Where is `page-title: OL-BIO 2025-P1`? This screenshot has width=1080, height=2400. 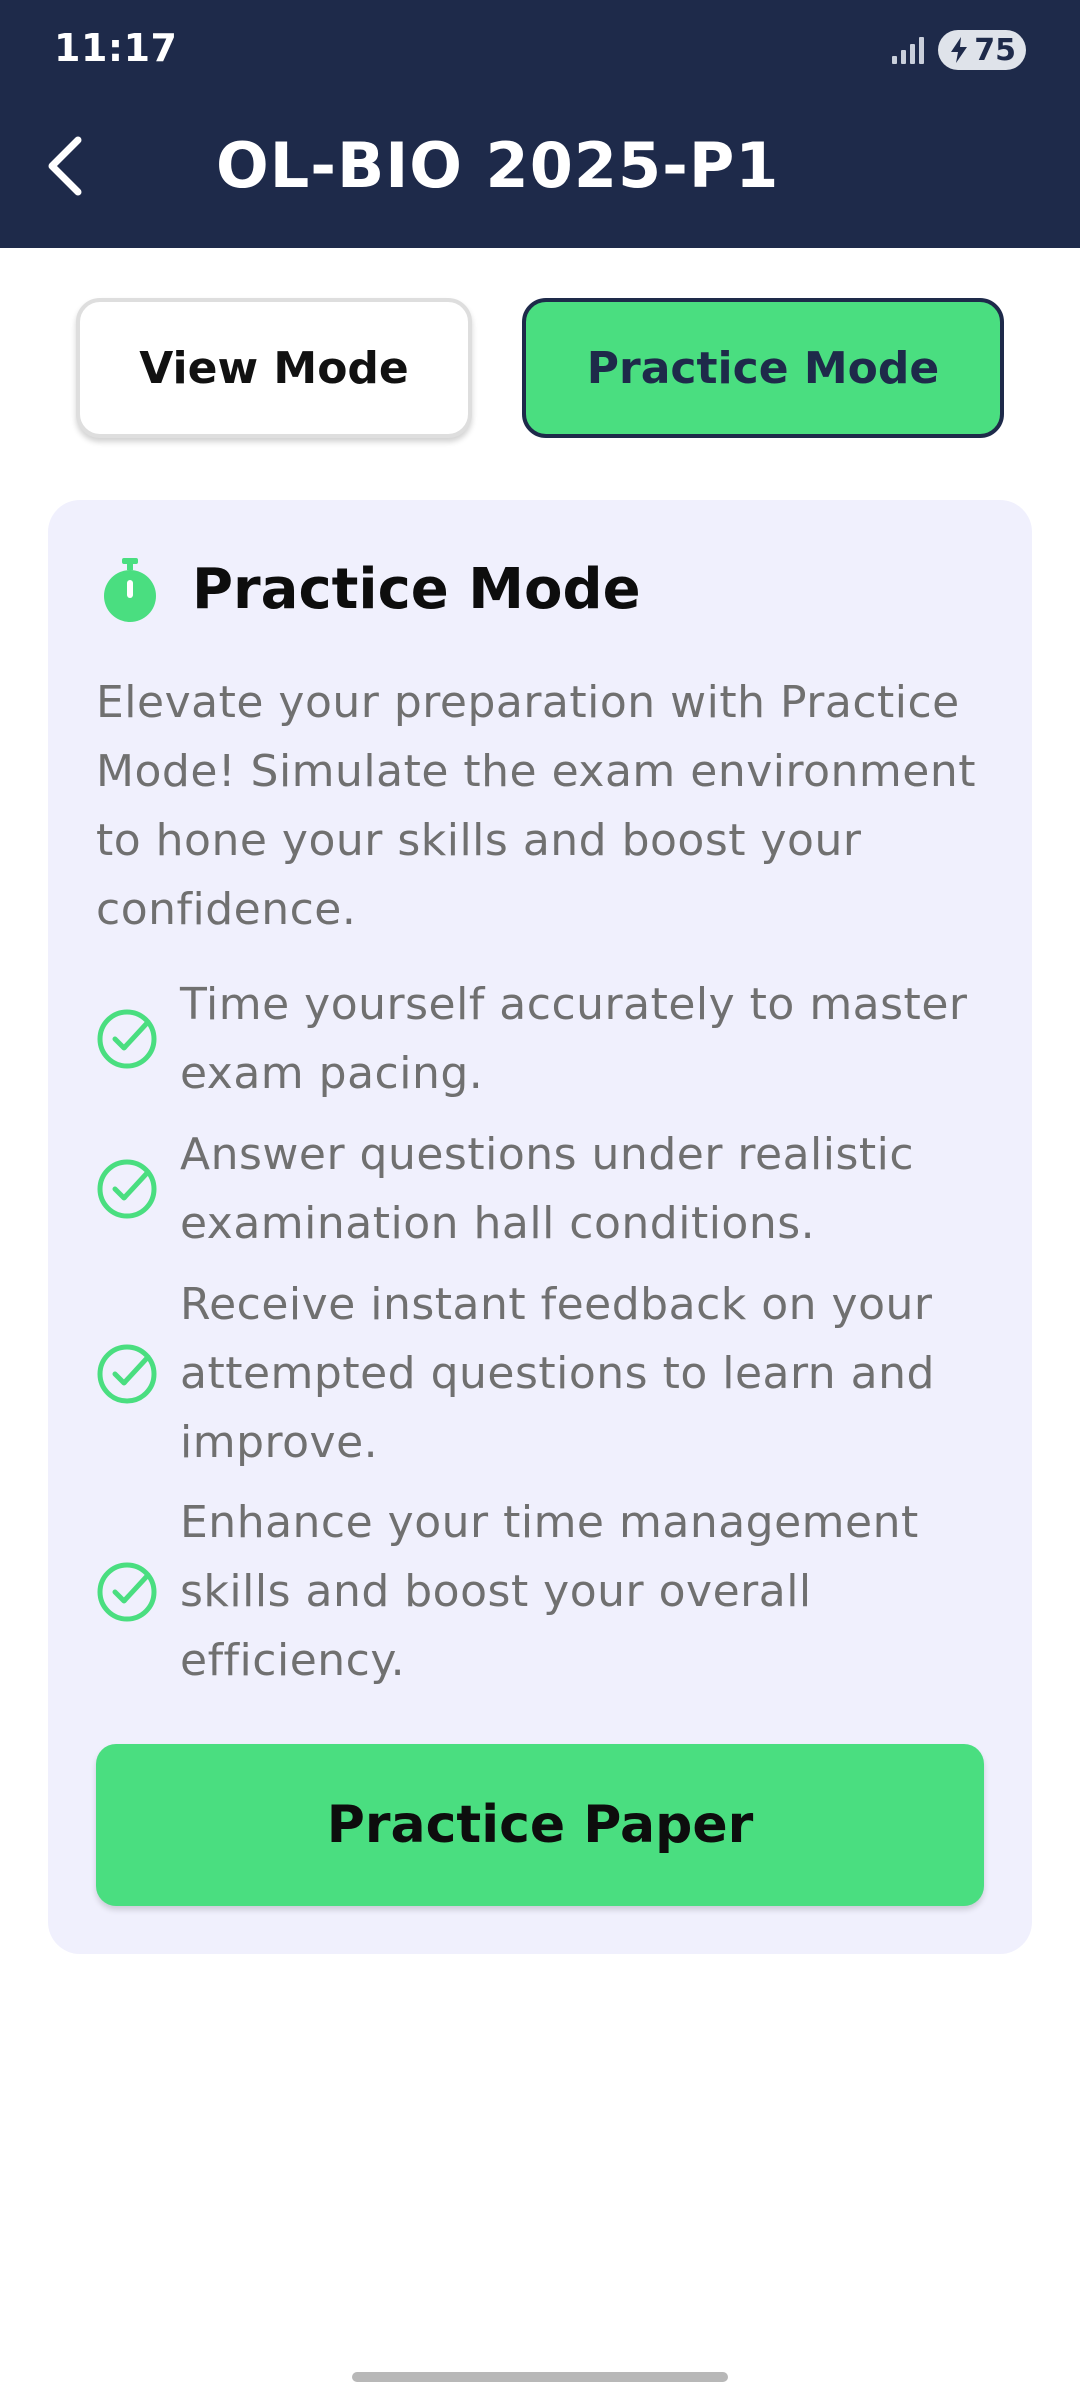 page-title: OL-BIO 2025-P1 is located at coordinates (498, 165).